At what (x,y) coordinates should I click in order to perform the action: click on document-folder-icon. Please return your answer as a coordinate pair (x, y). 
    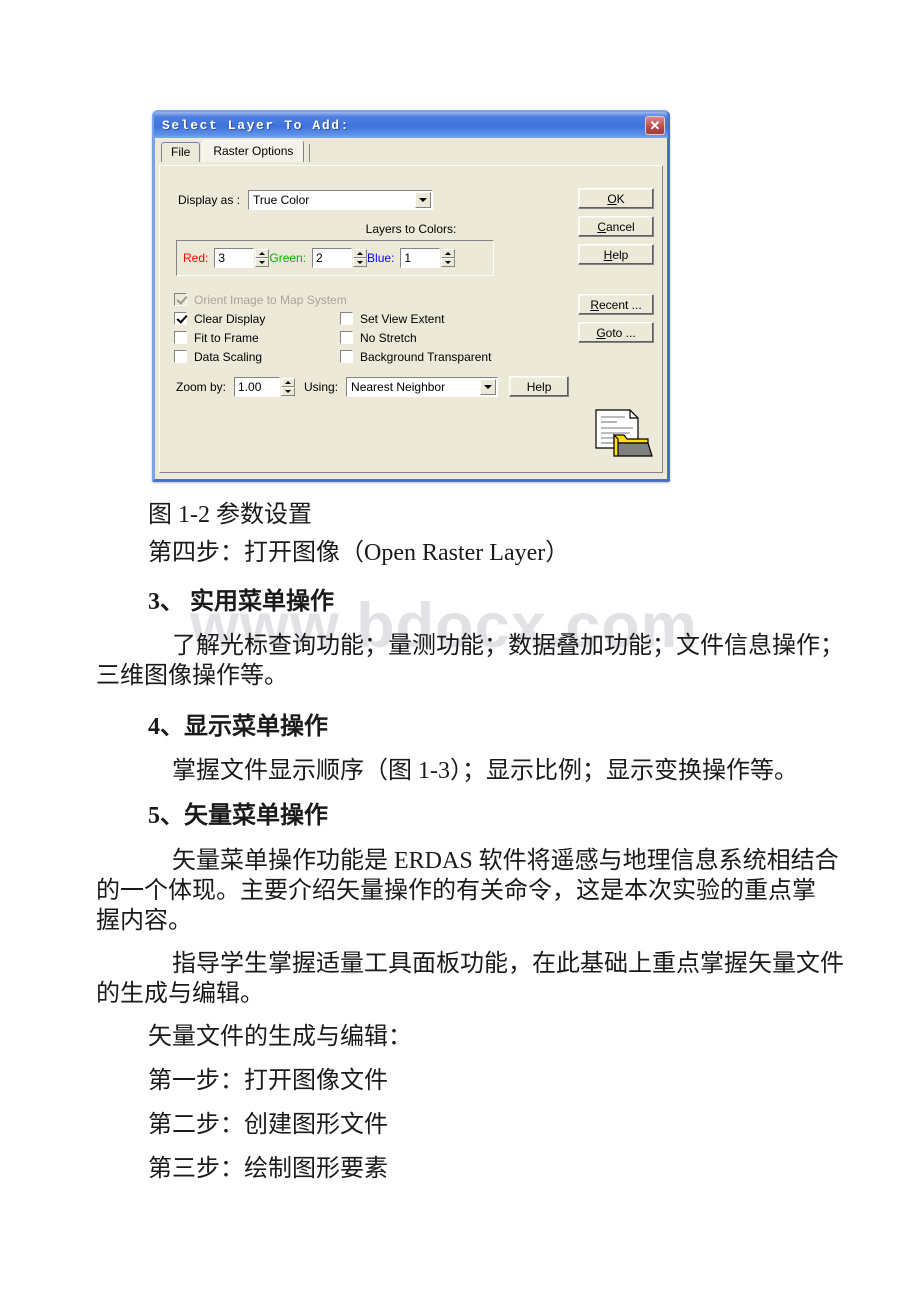
    Looking at the image, I should click on (623, 434).